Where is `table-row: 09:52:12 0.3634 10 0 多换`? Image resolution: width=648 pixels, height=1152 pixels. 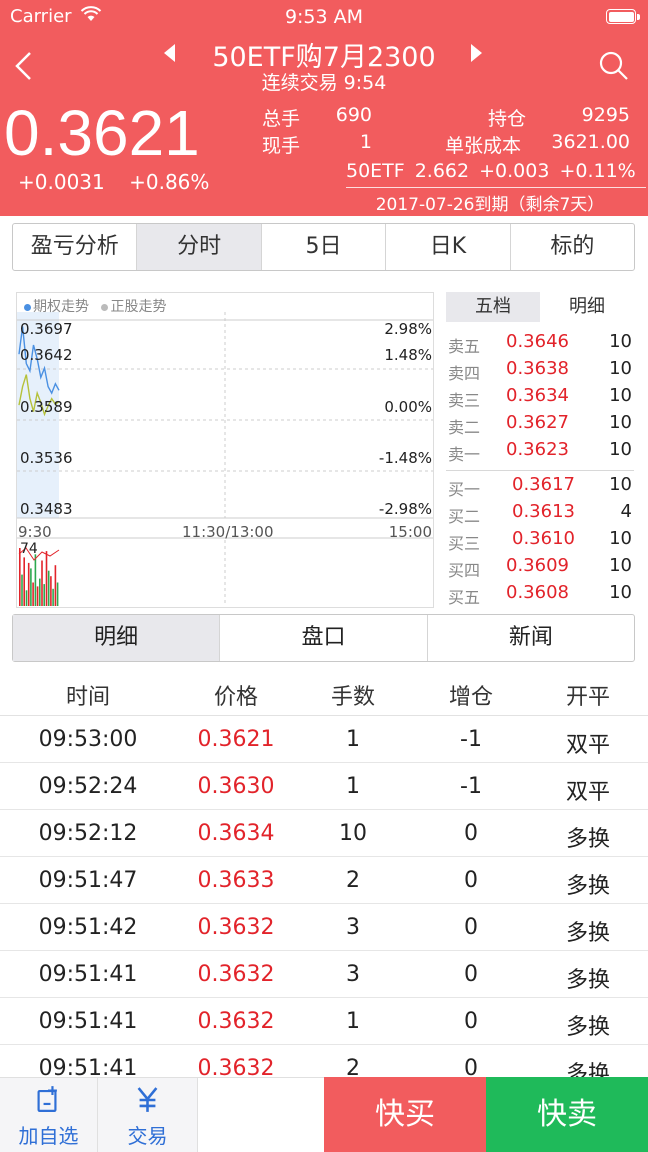
table-row: 09:52:12 0.3634 10 0 多换 is located at coordinates (324, 833).